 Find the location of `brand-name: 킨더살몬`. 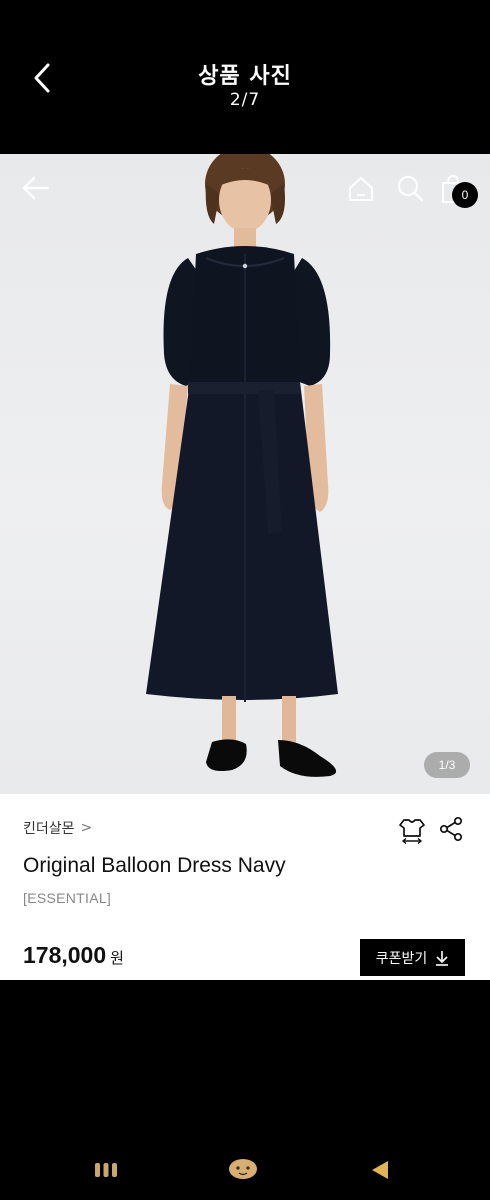

brand-name: 킨더살몬 is located at coordinates (49, 829).